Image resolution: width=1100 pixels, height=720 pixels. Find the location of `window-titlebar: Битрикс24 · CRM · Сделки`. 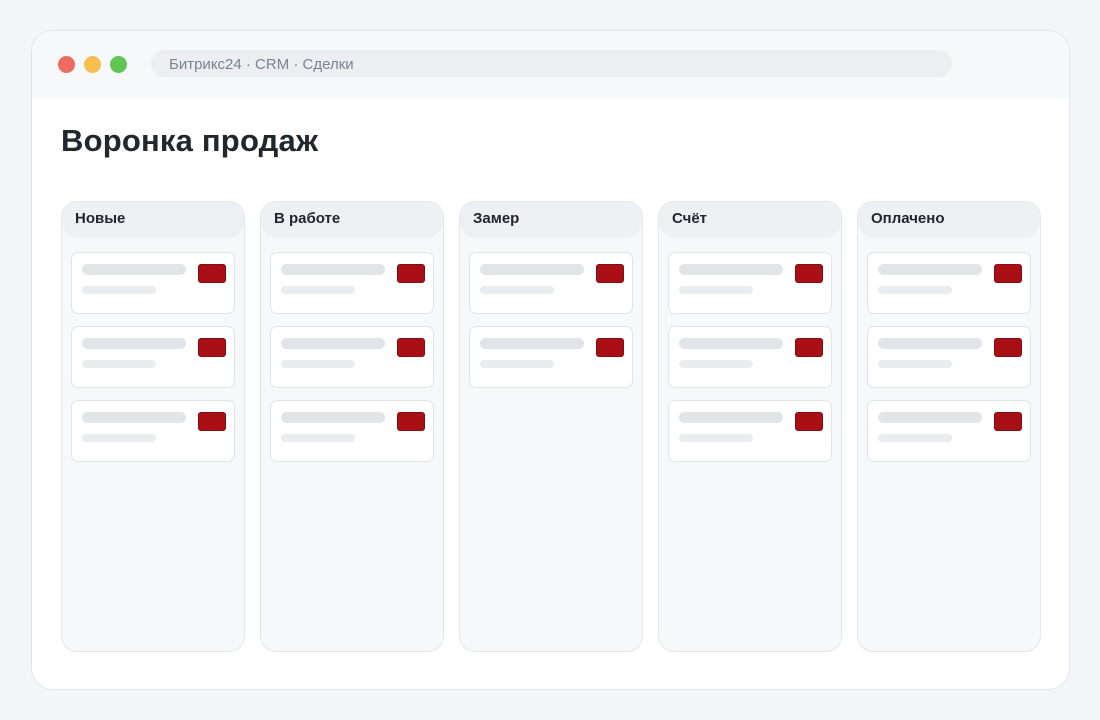

window-titlebar: Битрикс24 · CRM · Сделки is located at coordinates (550, 64).